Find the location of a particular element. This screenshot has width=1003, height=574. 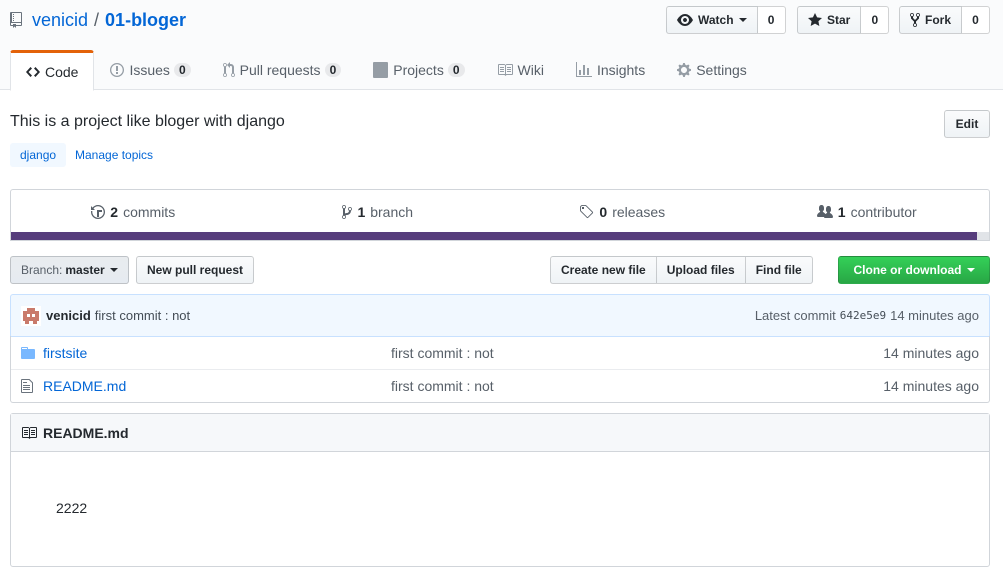

branch-select-label: Branch: is located at coordinates (42, 270).